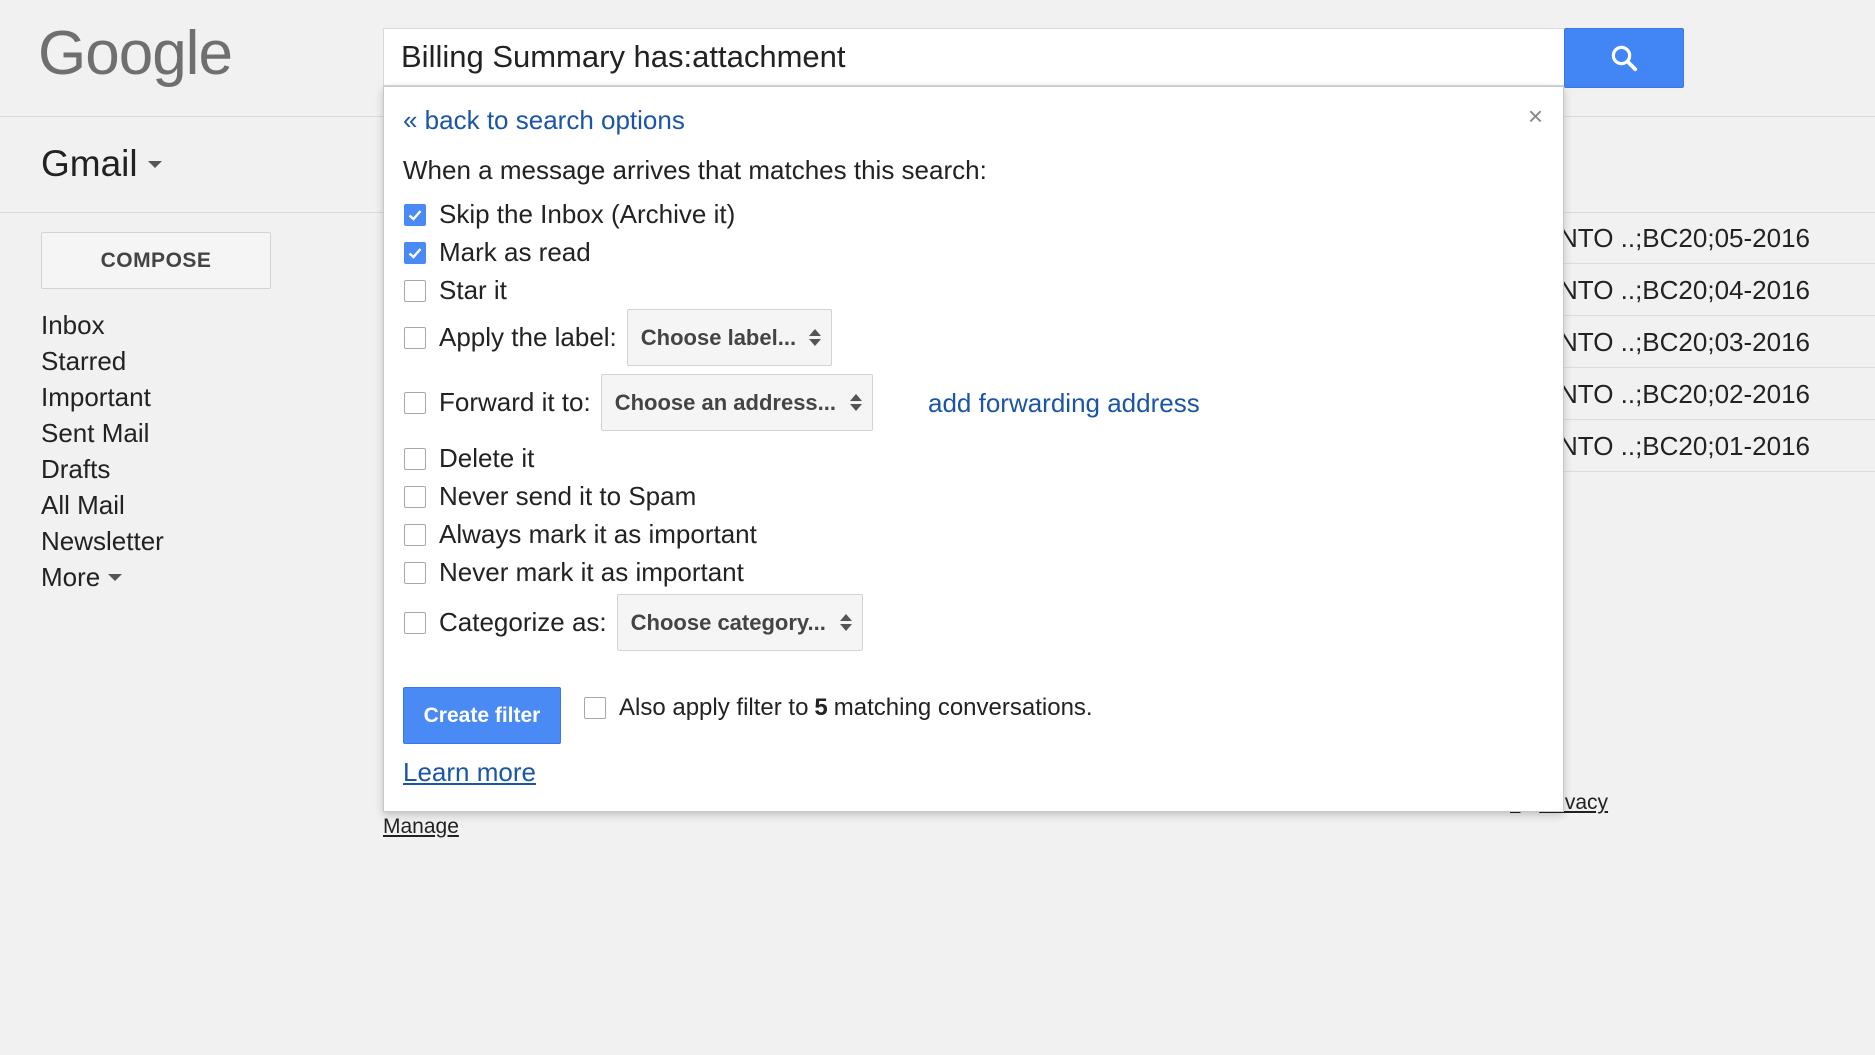 This screenshot has width=1875, height=1055. Describe the element at coordinates (415, 534) in the screenshot. I see `always-important-checkbox` at that location.